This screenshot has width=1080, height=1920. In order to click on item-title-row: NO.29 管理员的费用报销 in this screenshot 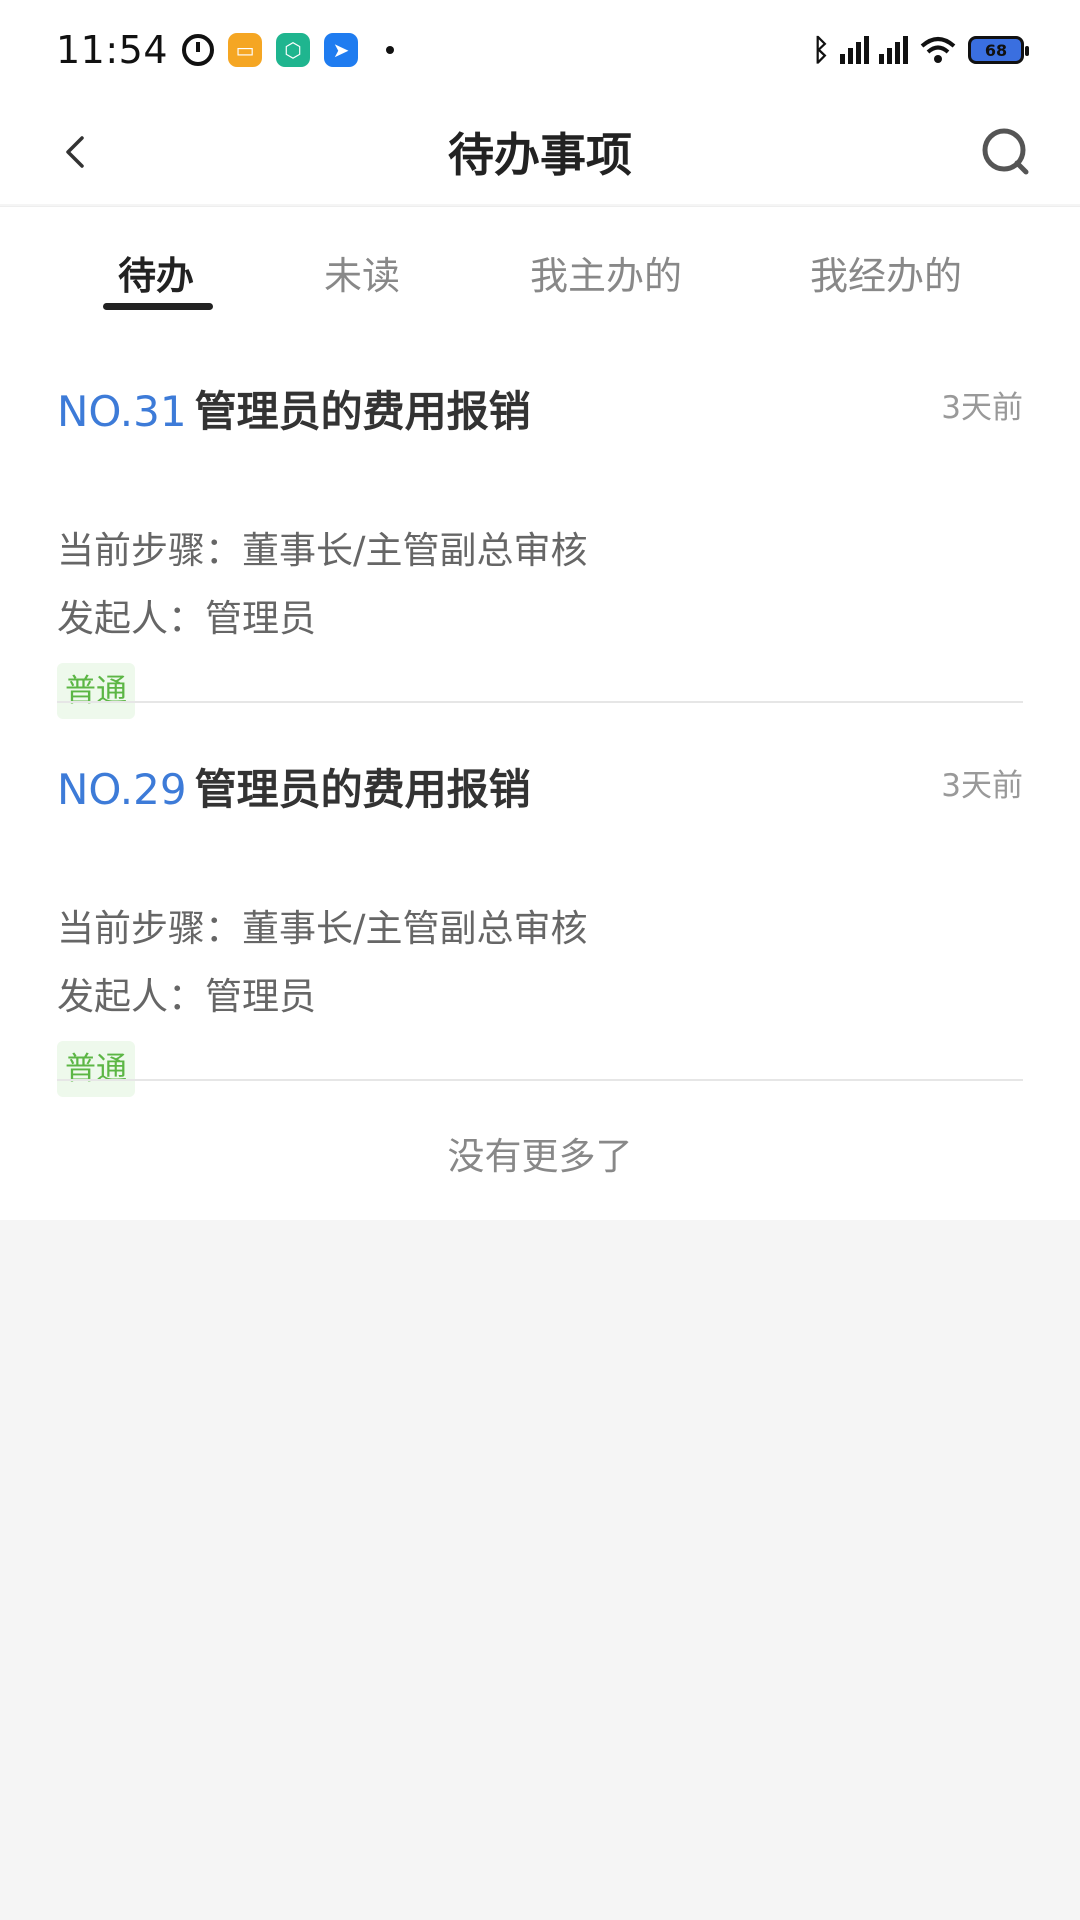, I will do `click(294, 786)`.